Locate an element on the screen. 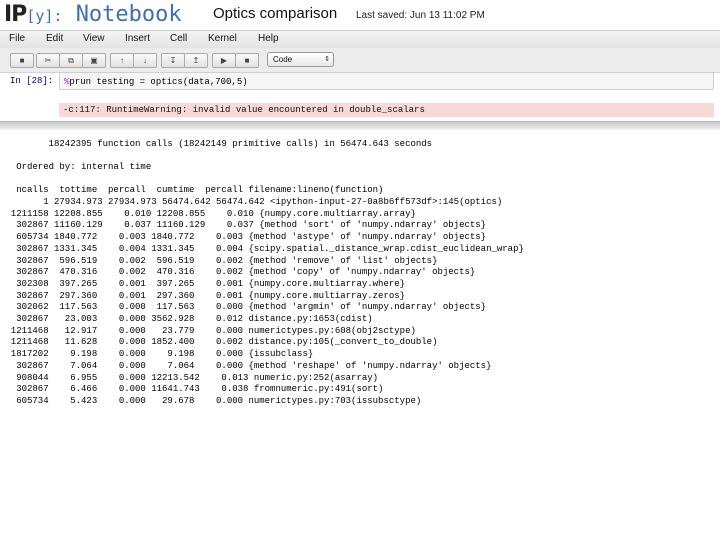 The width and height of the screenshot is (720, 540). move-up-icon: ↑ is located at coordinates (122, 60).